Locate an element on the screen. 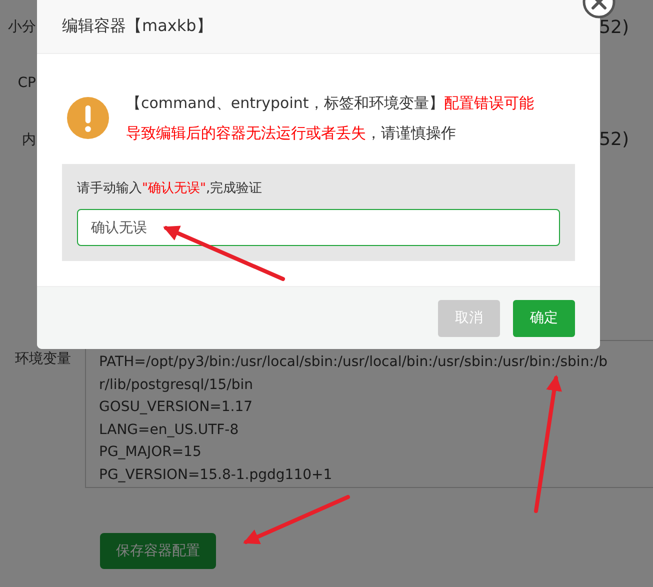  env-line: PG_MAJOR=15 is located at coordinates (150, 452).